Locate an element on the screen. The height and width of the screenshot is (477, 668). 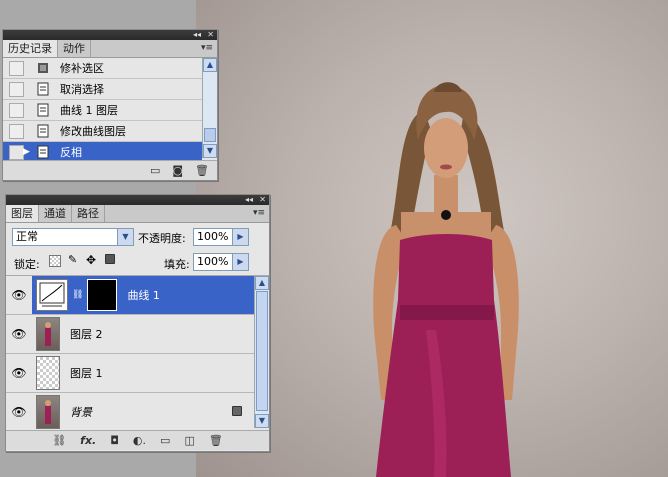
tab-paths: 路径 is located at coordinates (88, 213).